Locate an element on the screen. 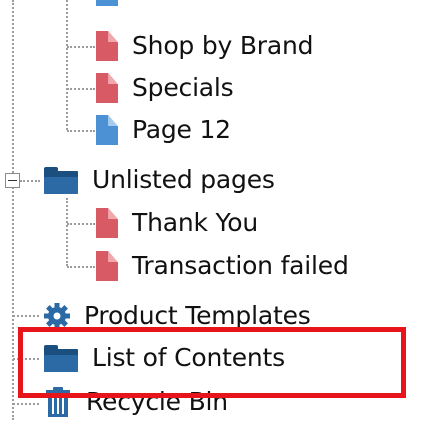 The width and height of the screenshot is (422, 425). tree-item-unlisted-pages: Unlisted pages is located at coordinates (159, 180).